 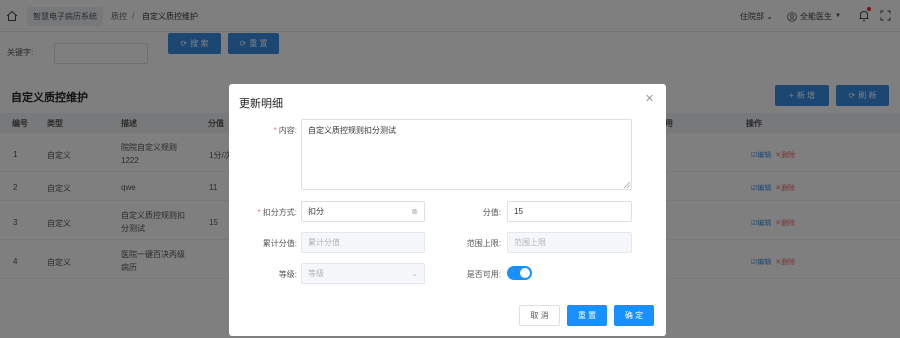 I want to click on resize-handle-icon, so click(x=627, y=185).